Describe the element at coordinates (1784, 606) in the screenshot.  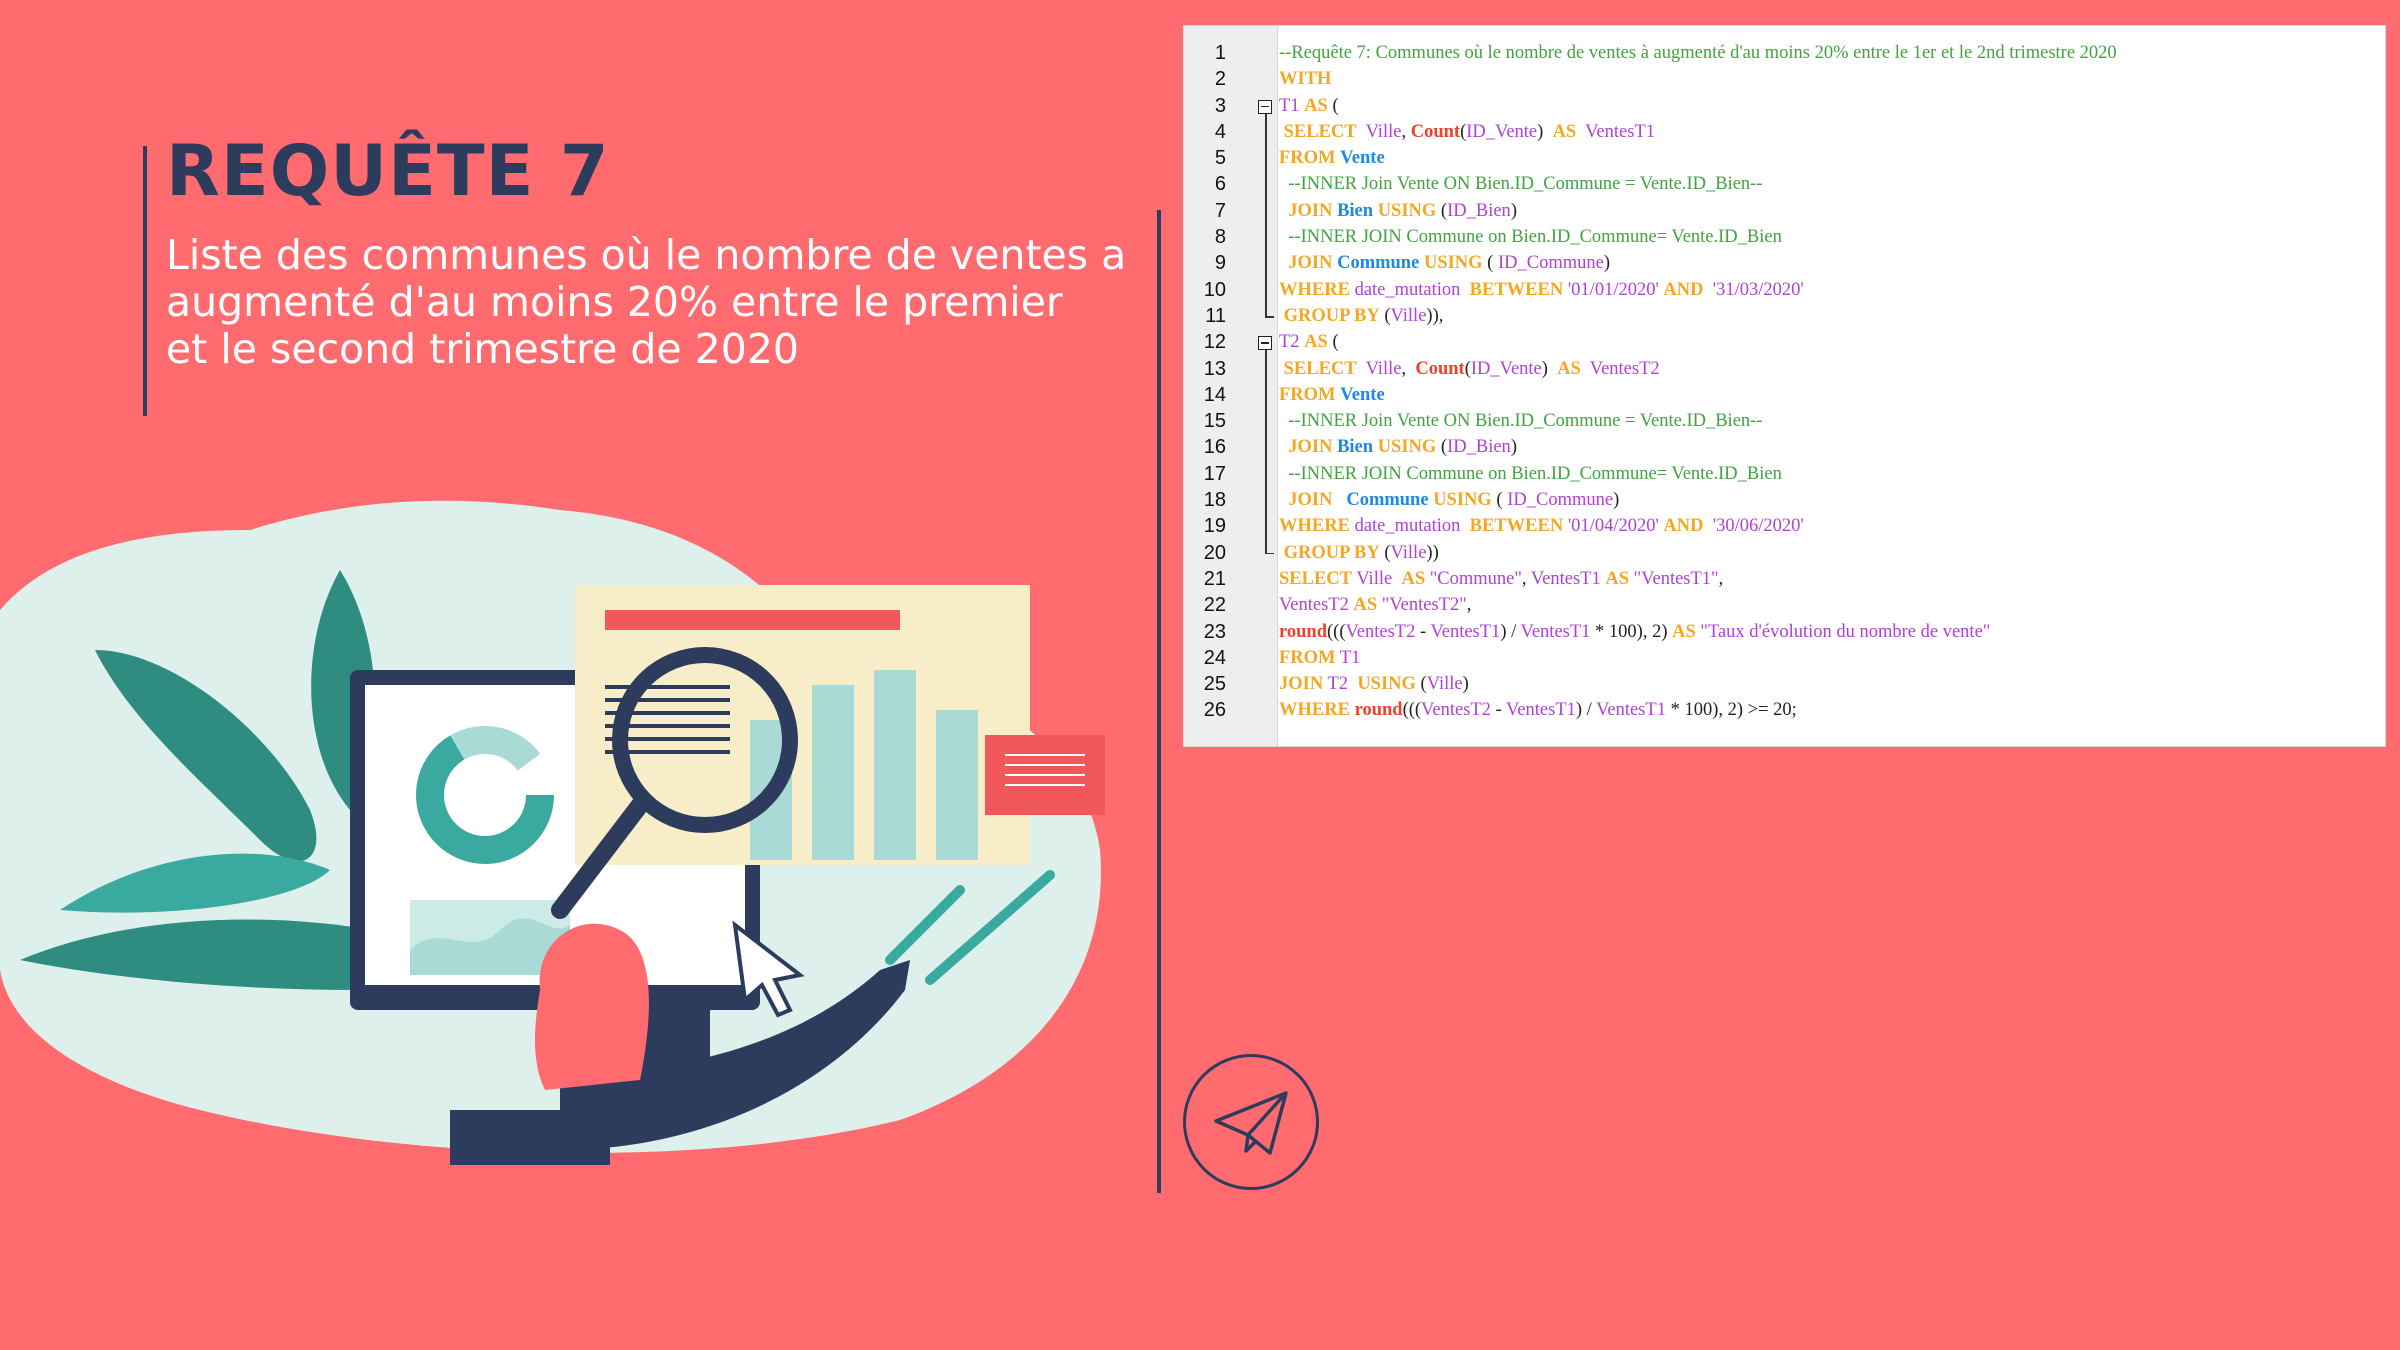
I see `code-line: 22 VentesT2 AS "VentesT2",` at that location.